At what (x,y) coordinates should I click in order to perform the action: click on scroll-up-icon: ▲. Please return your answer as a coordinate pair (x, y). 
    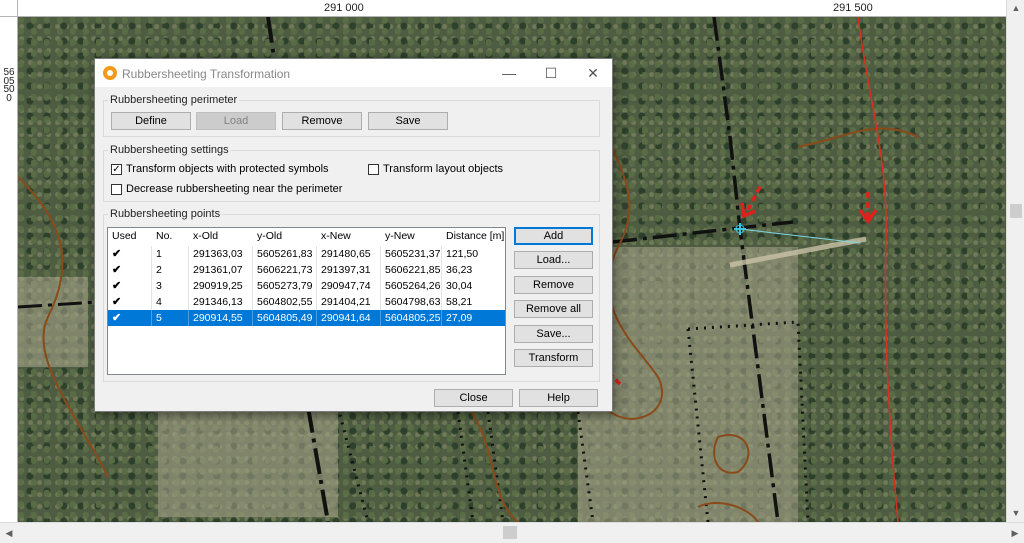
    Looking at the image, I should click on (1015, 8).